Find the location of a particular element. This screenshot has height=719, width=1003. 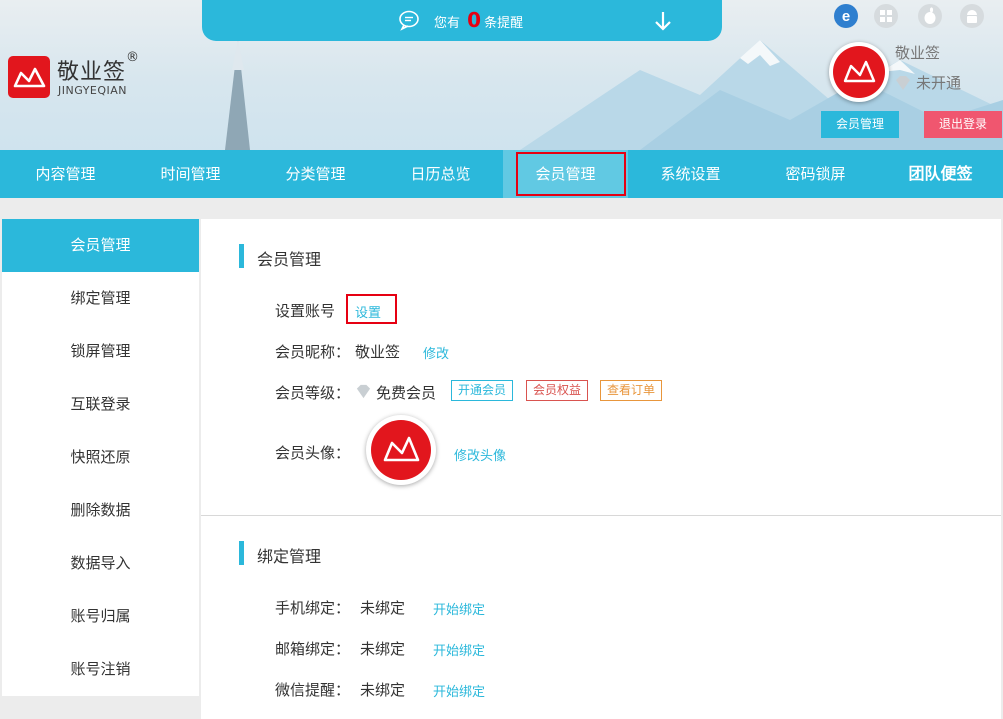

logout-button: 退出登录 is located at coordinates (963, 124).